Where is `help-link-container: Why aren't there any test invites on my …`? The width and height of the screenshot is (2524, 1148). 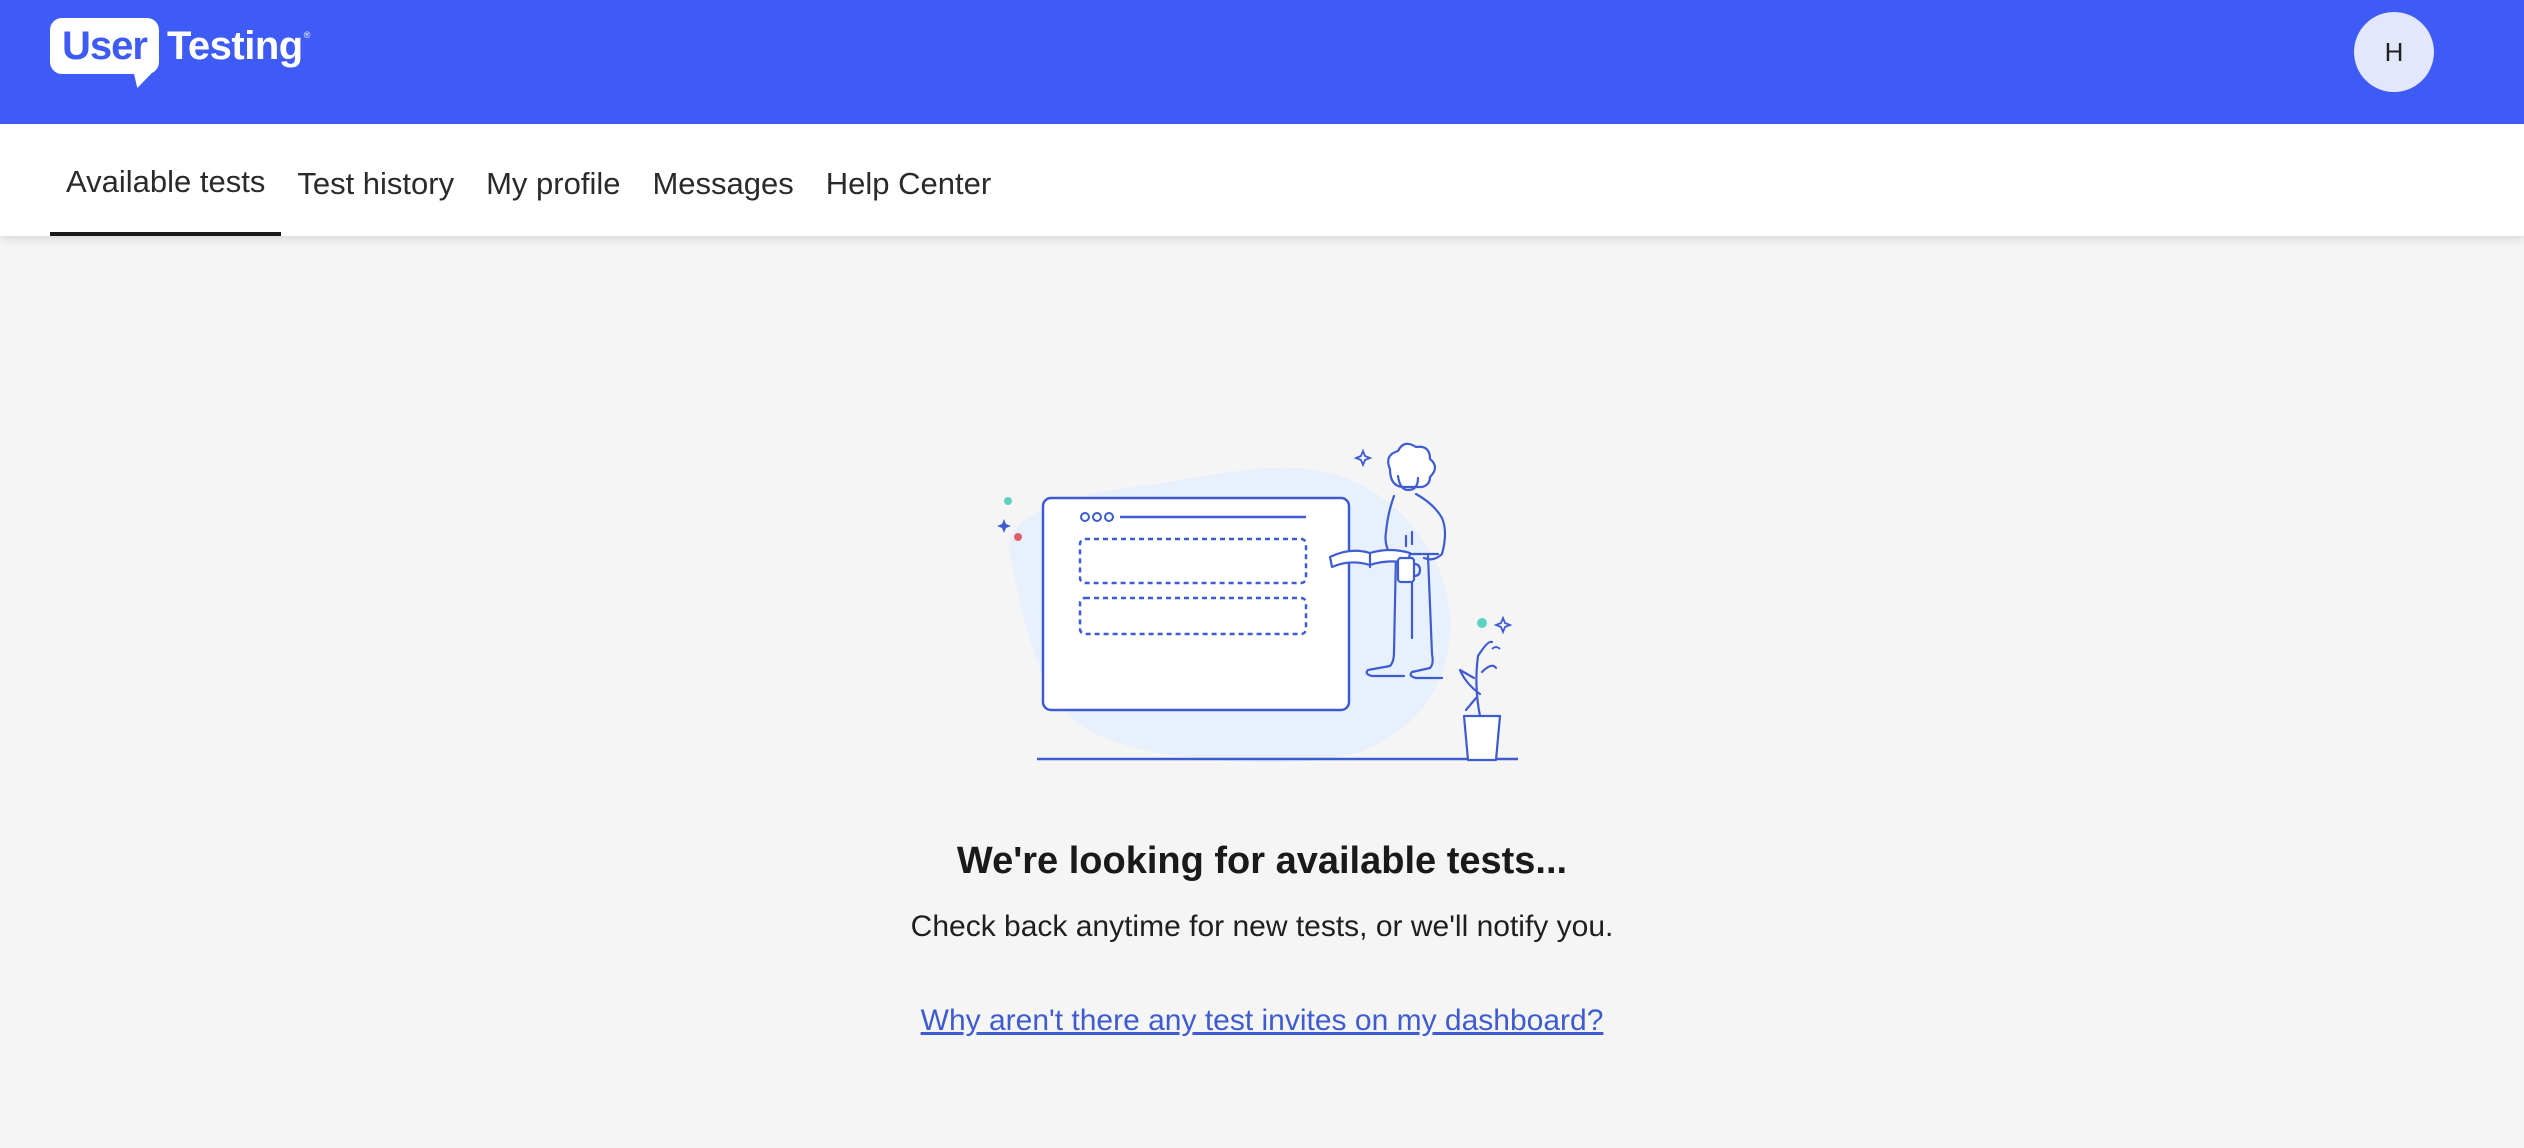
help-link-container: Why aren't there any test invites on my … is located at coordinates (1262, 1021).